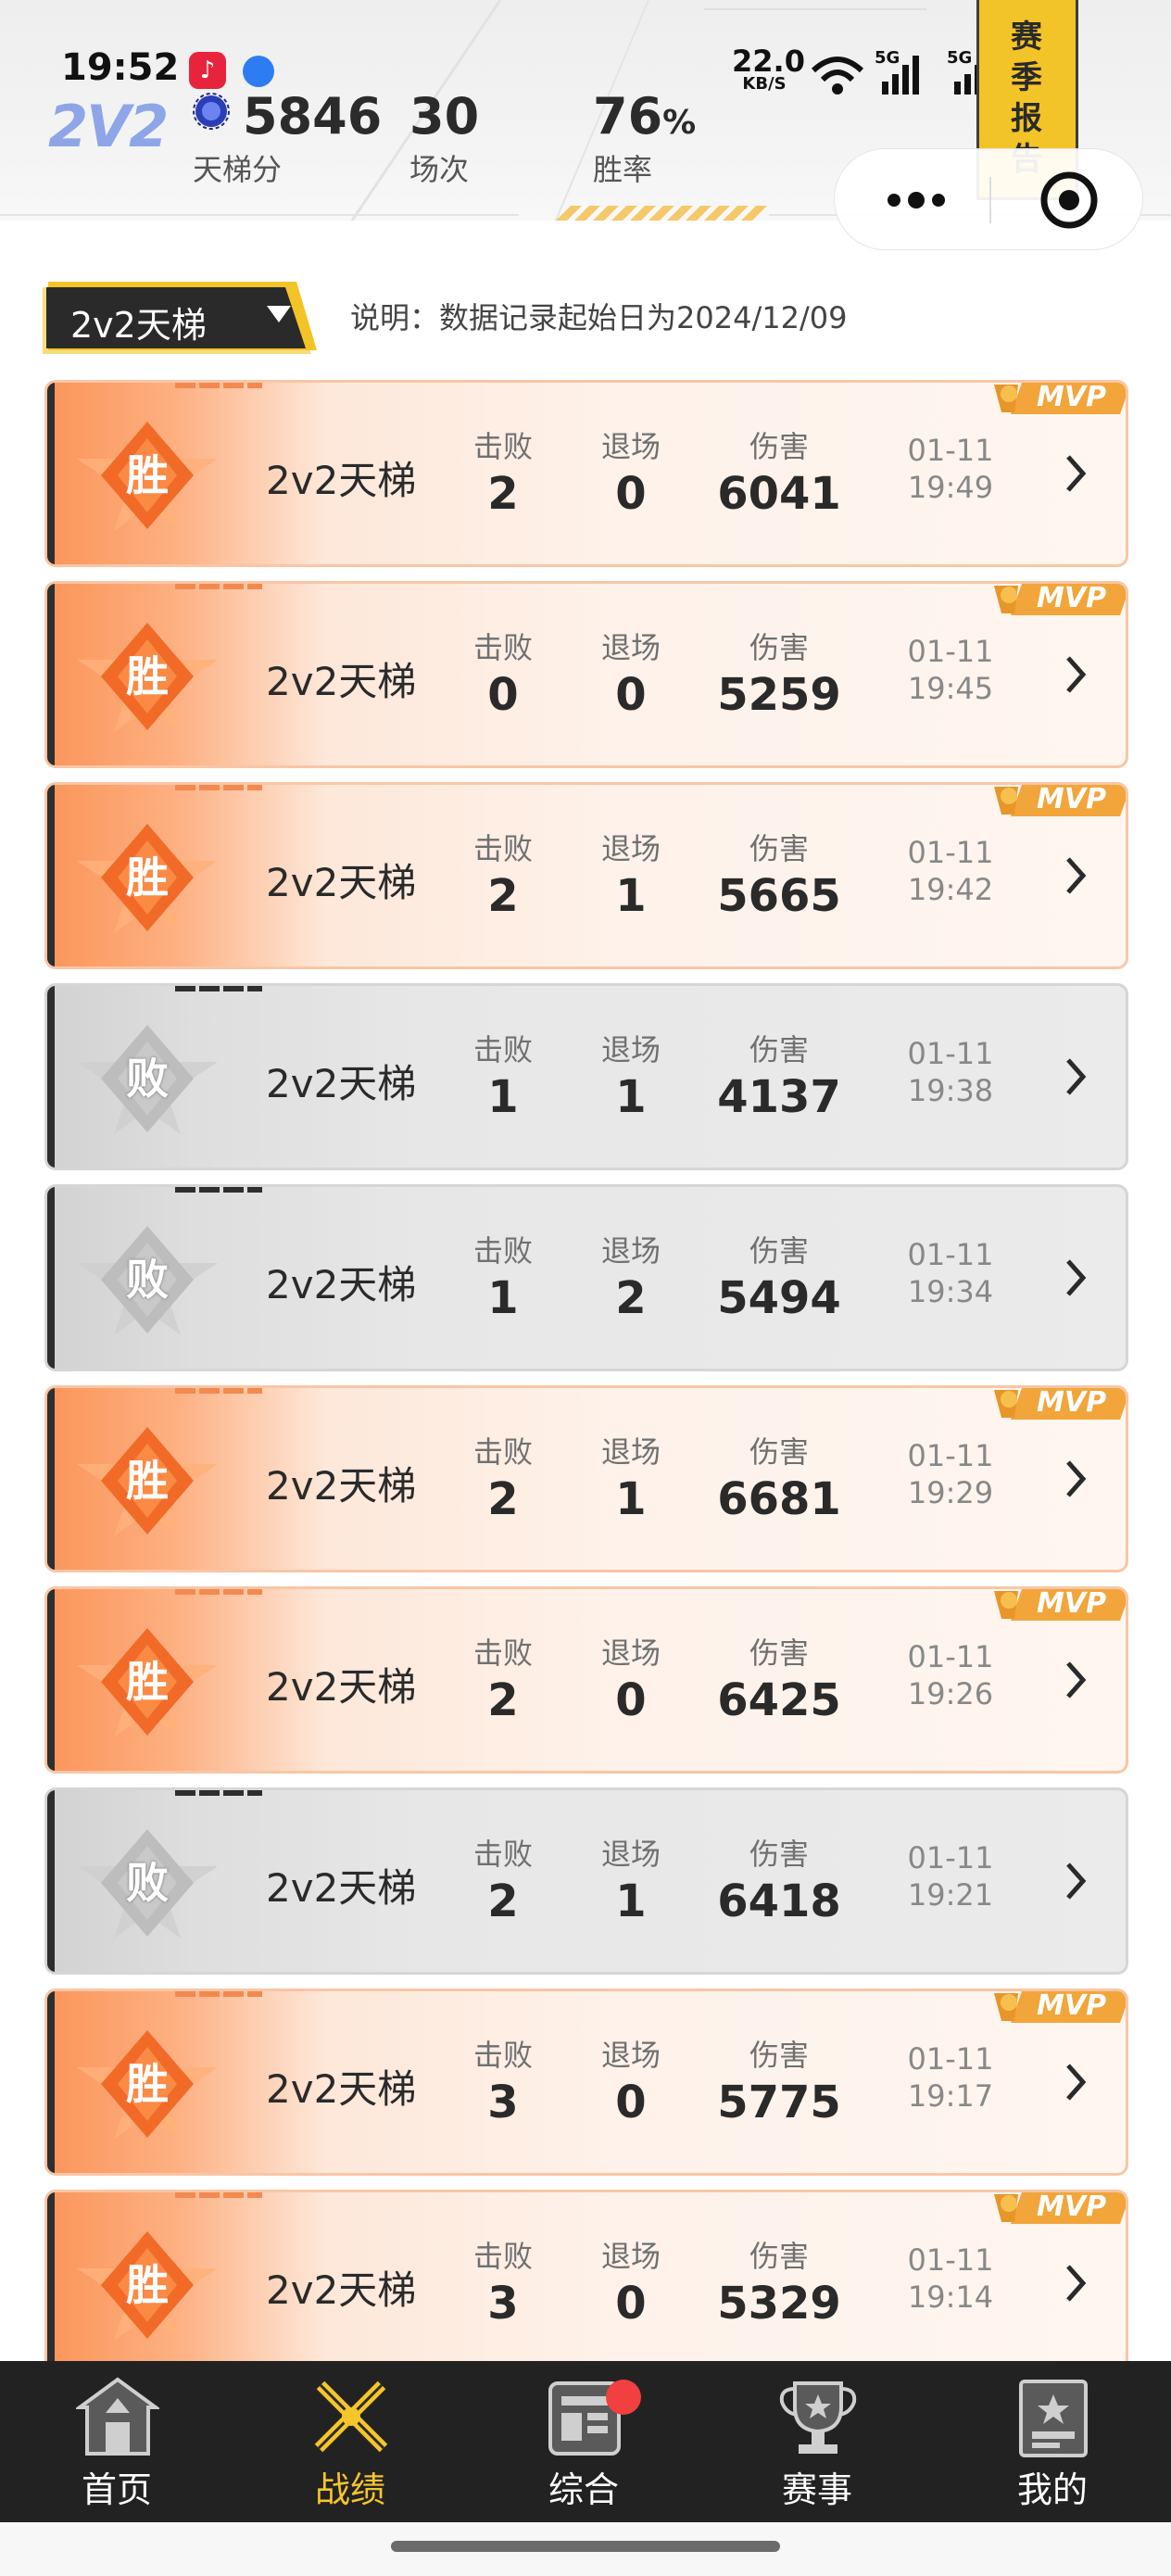 Image resolution: width=1171 pixels, height=2576 pixels. Describe the element at coordinates (951, 1492) in the screenshot. I see `match-time: 19:29` at that location.